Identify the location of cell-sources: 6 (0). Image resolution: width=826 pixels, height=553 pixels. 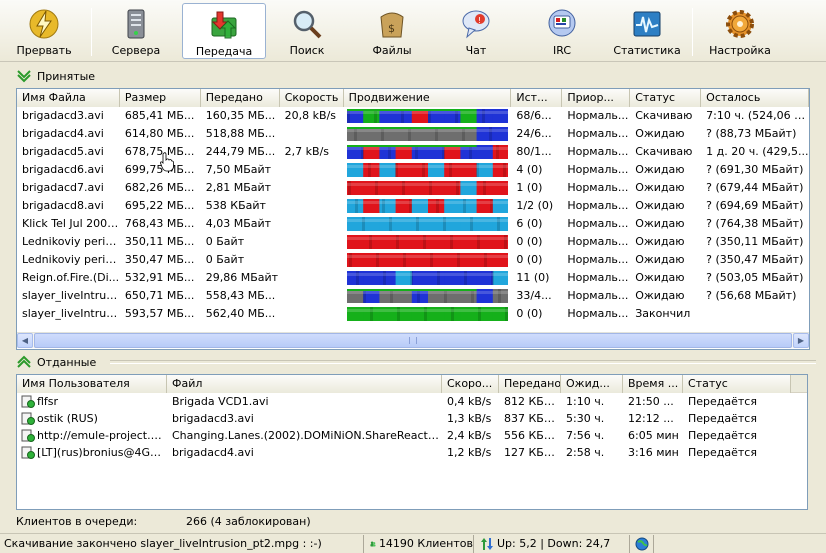
(529, 223).